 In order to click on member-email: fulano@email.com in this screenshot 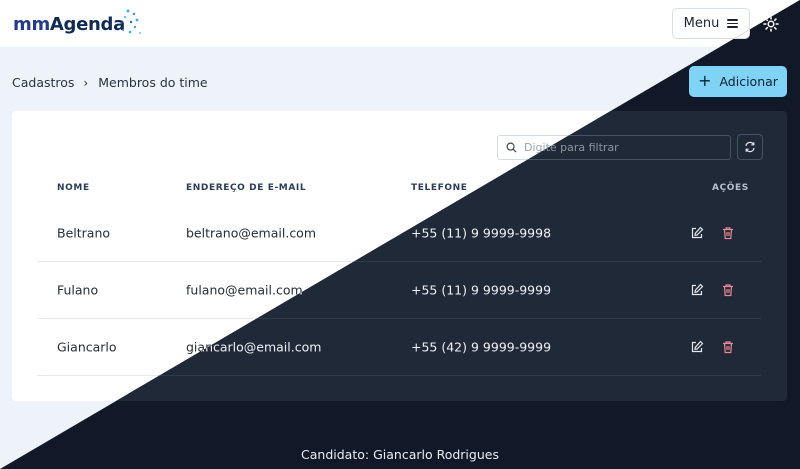, I will do `click(244, 290)`.